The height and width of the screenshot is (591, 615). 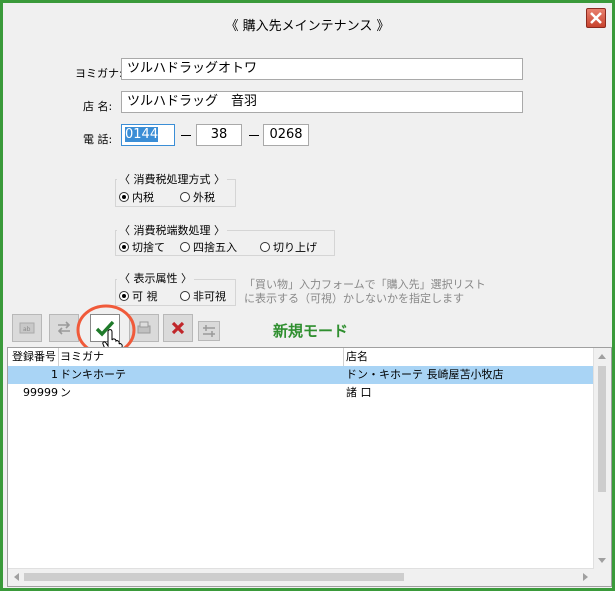 I want to click on phone-label: 電 話:, so click(x=98, y=139).